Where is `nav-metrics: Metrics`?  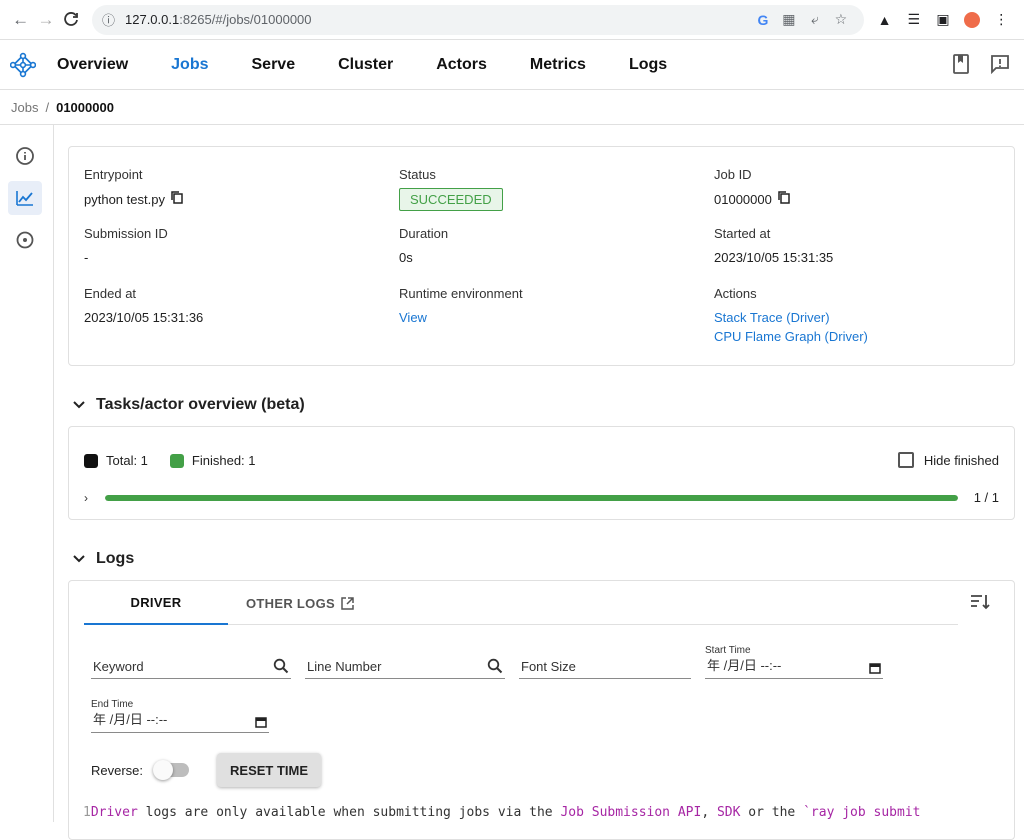 nav-metrics: Metrics is located at coordinates (558, 65).